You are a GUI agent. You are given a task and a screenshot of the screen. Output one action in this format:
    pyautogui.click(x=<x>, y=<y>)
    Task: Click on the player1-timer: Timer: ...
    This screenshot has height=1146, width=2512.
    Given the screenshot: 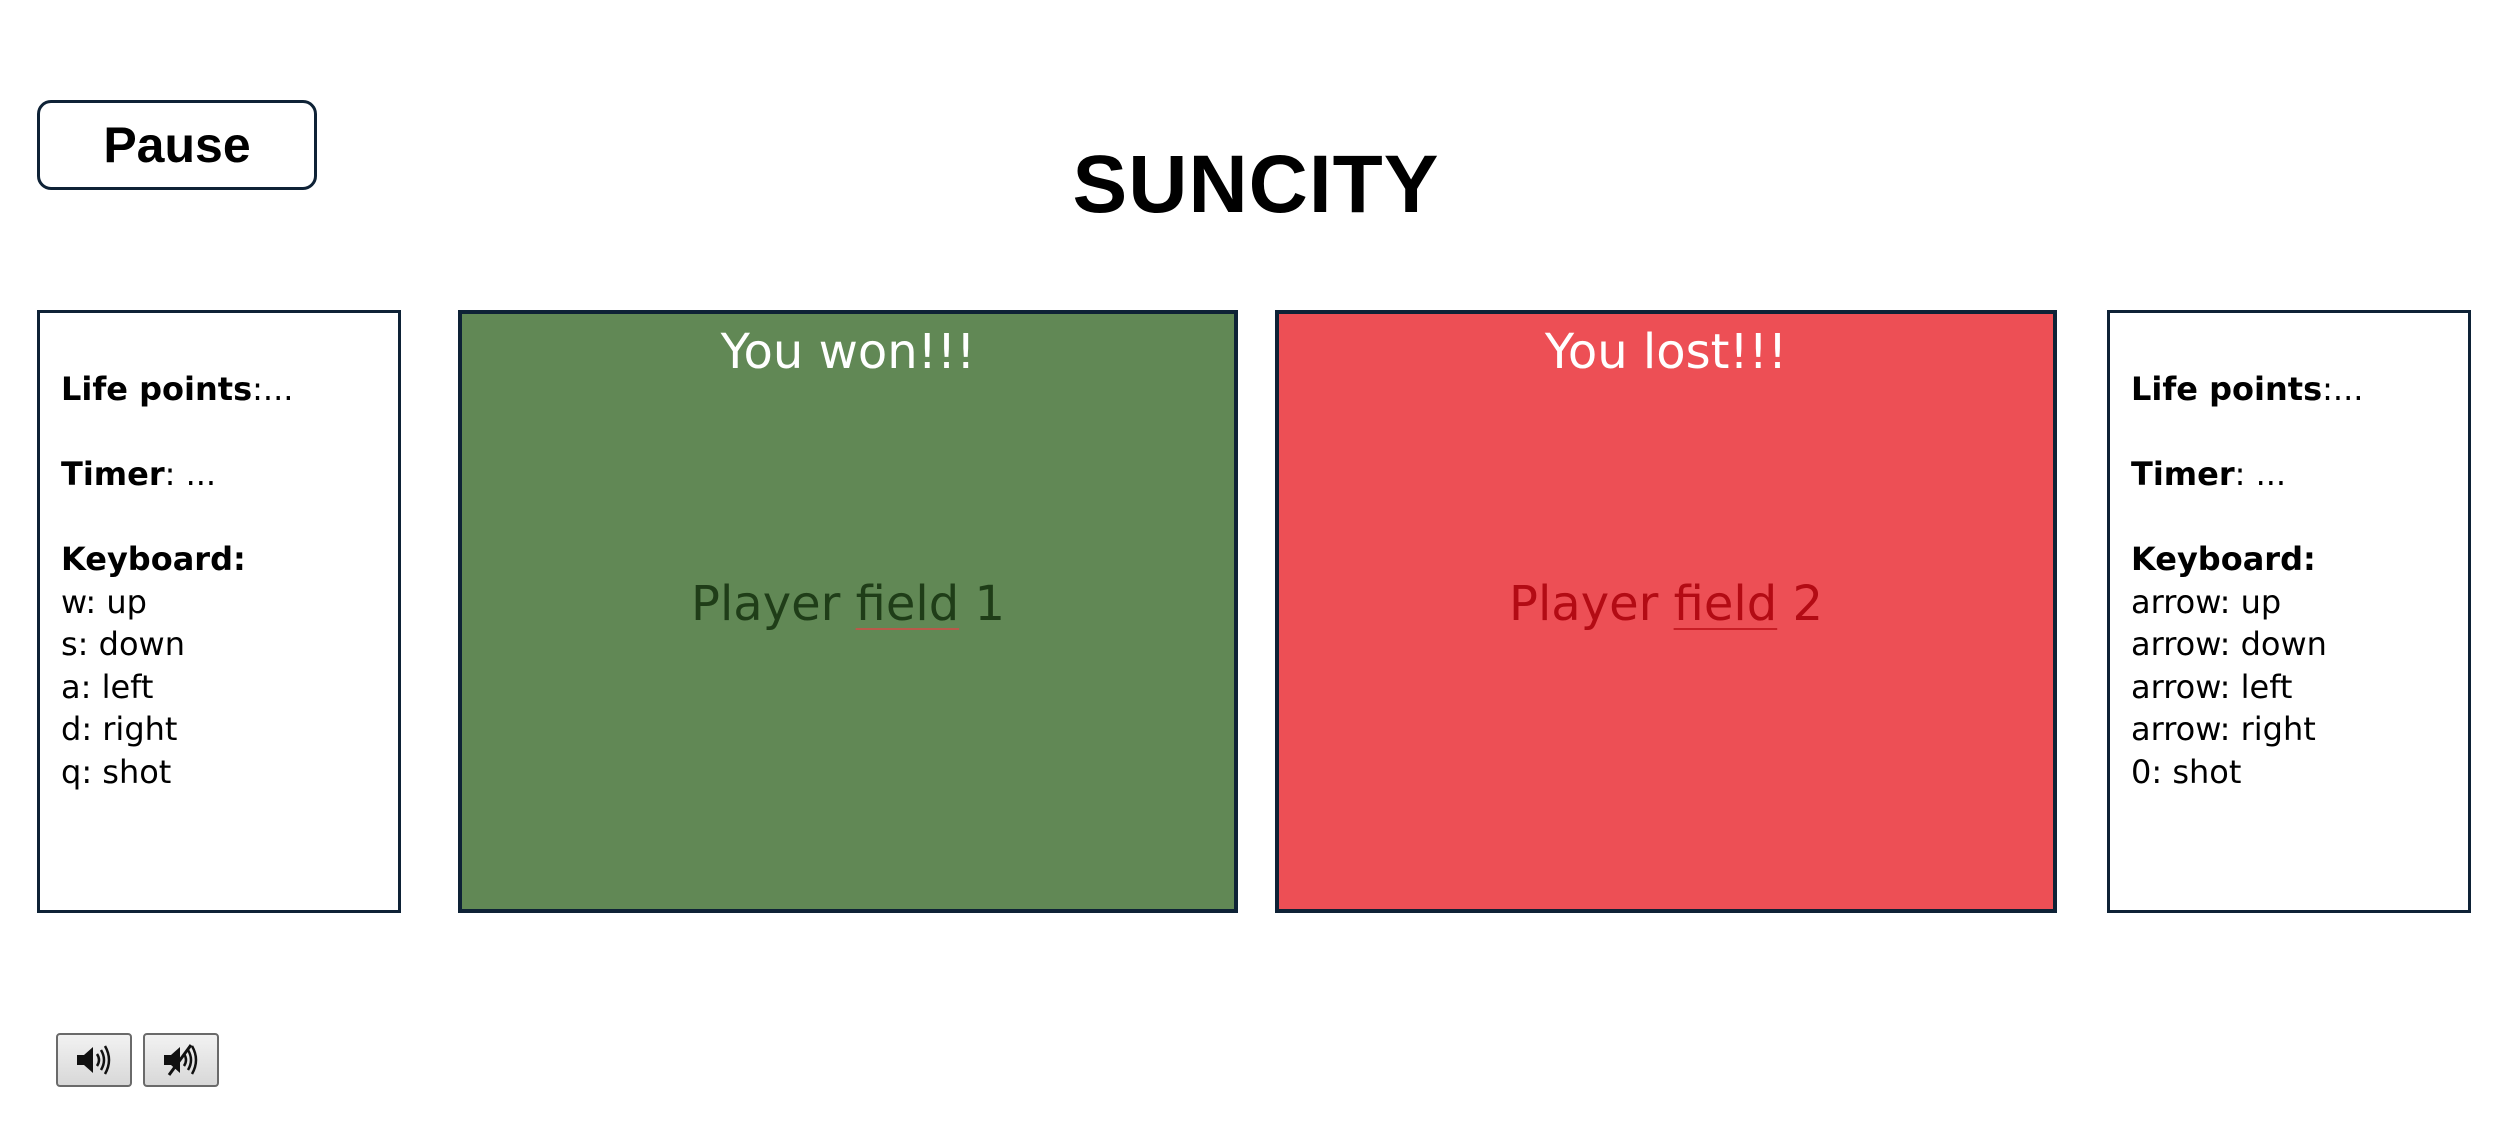 What is the action you would take?
    pyautogui.click(x=229, y=474)
    